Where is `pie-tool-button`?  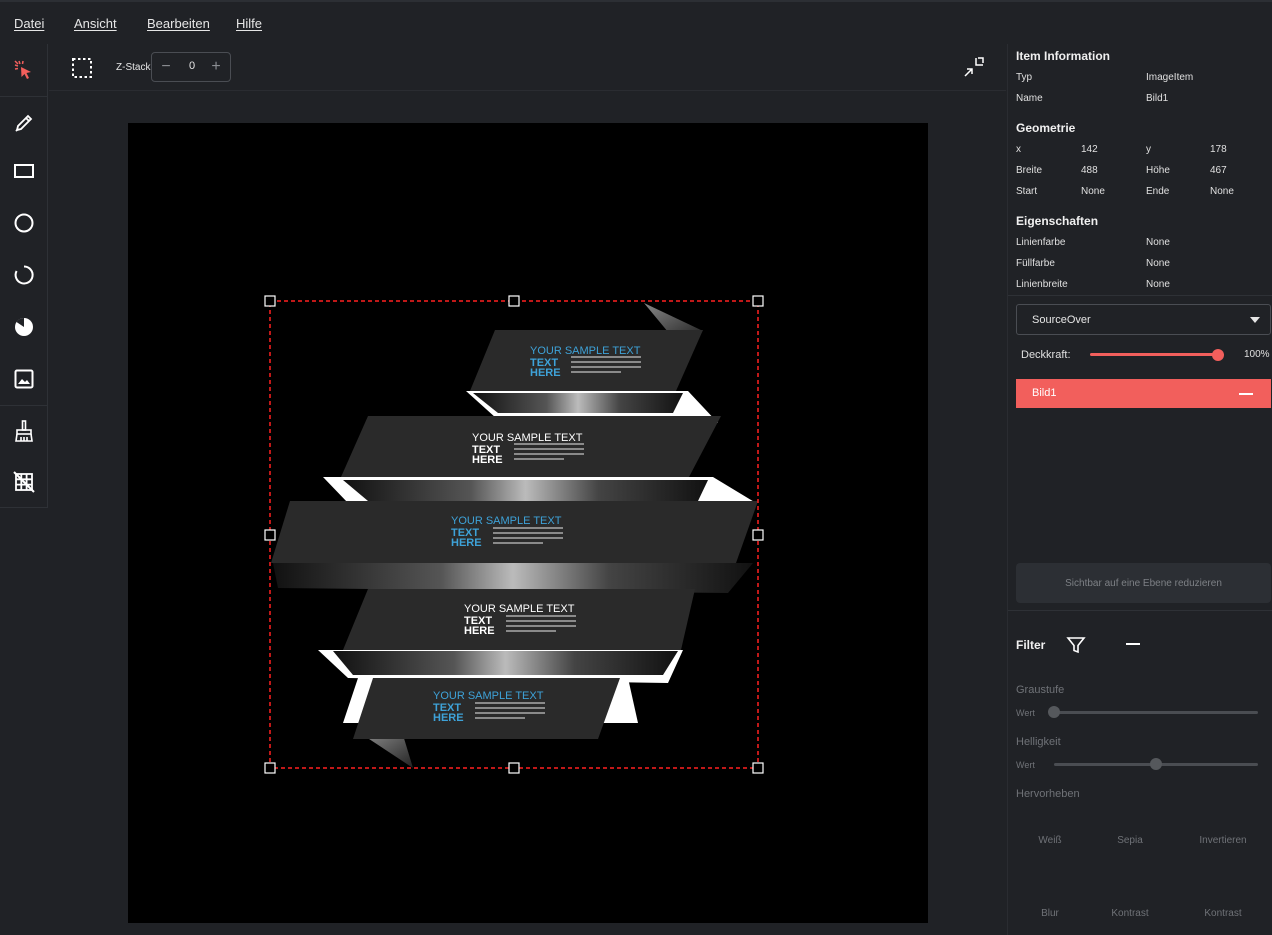 pie-tool-button is located at coordinates (24, 327).